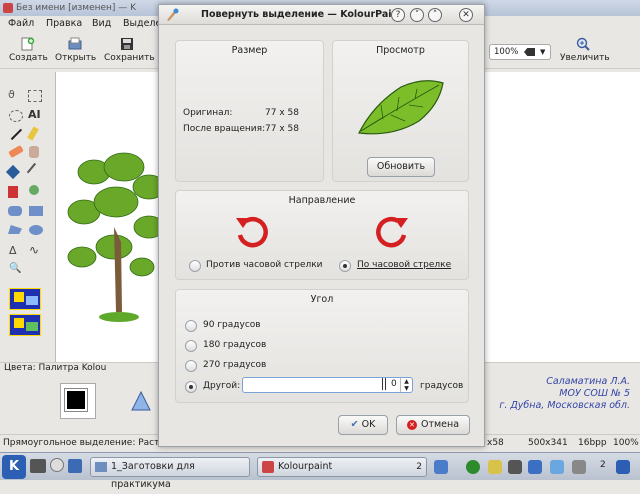 Image resolution: width=640 pixels, height=494 pixels. Describe the element at coordinates (16, 116) in the screenshot. I see `ellipse-select-tool-icon` at that location.